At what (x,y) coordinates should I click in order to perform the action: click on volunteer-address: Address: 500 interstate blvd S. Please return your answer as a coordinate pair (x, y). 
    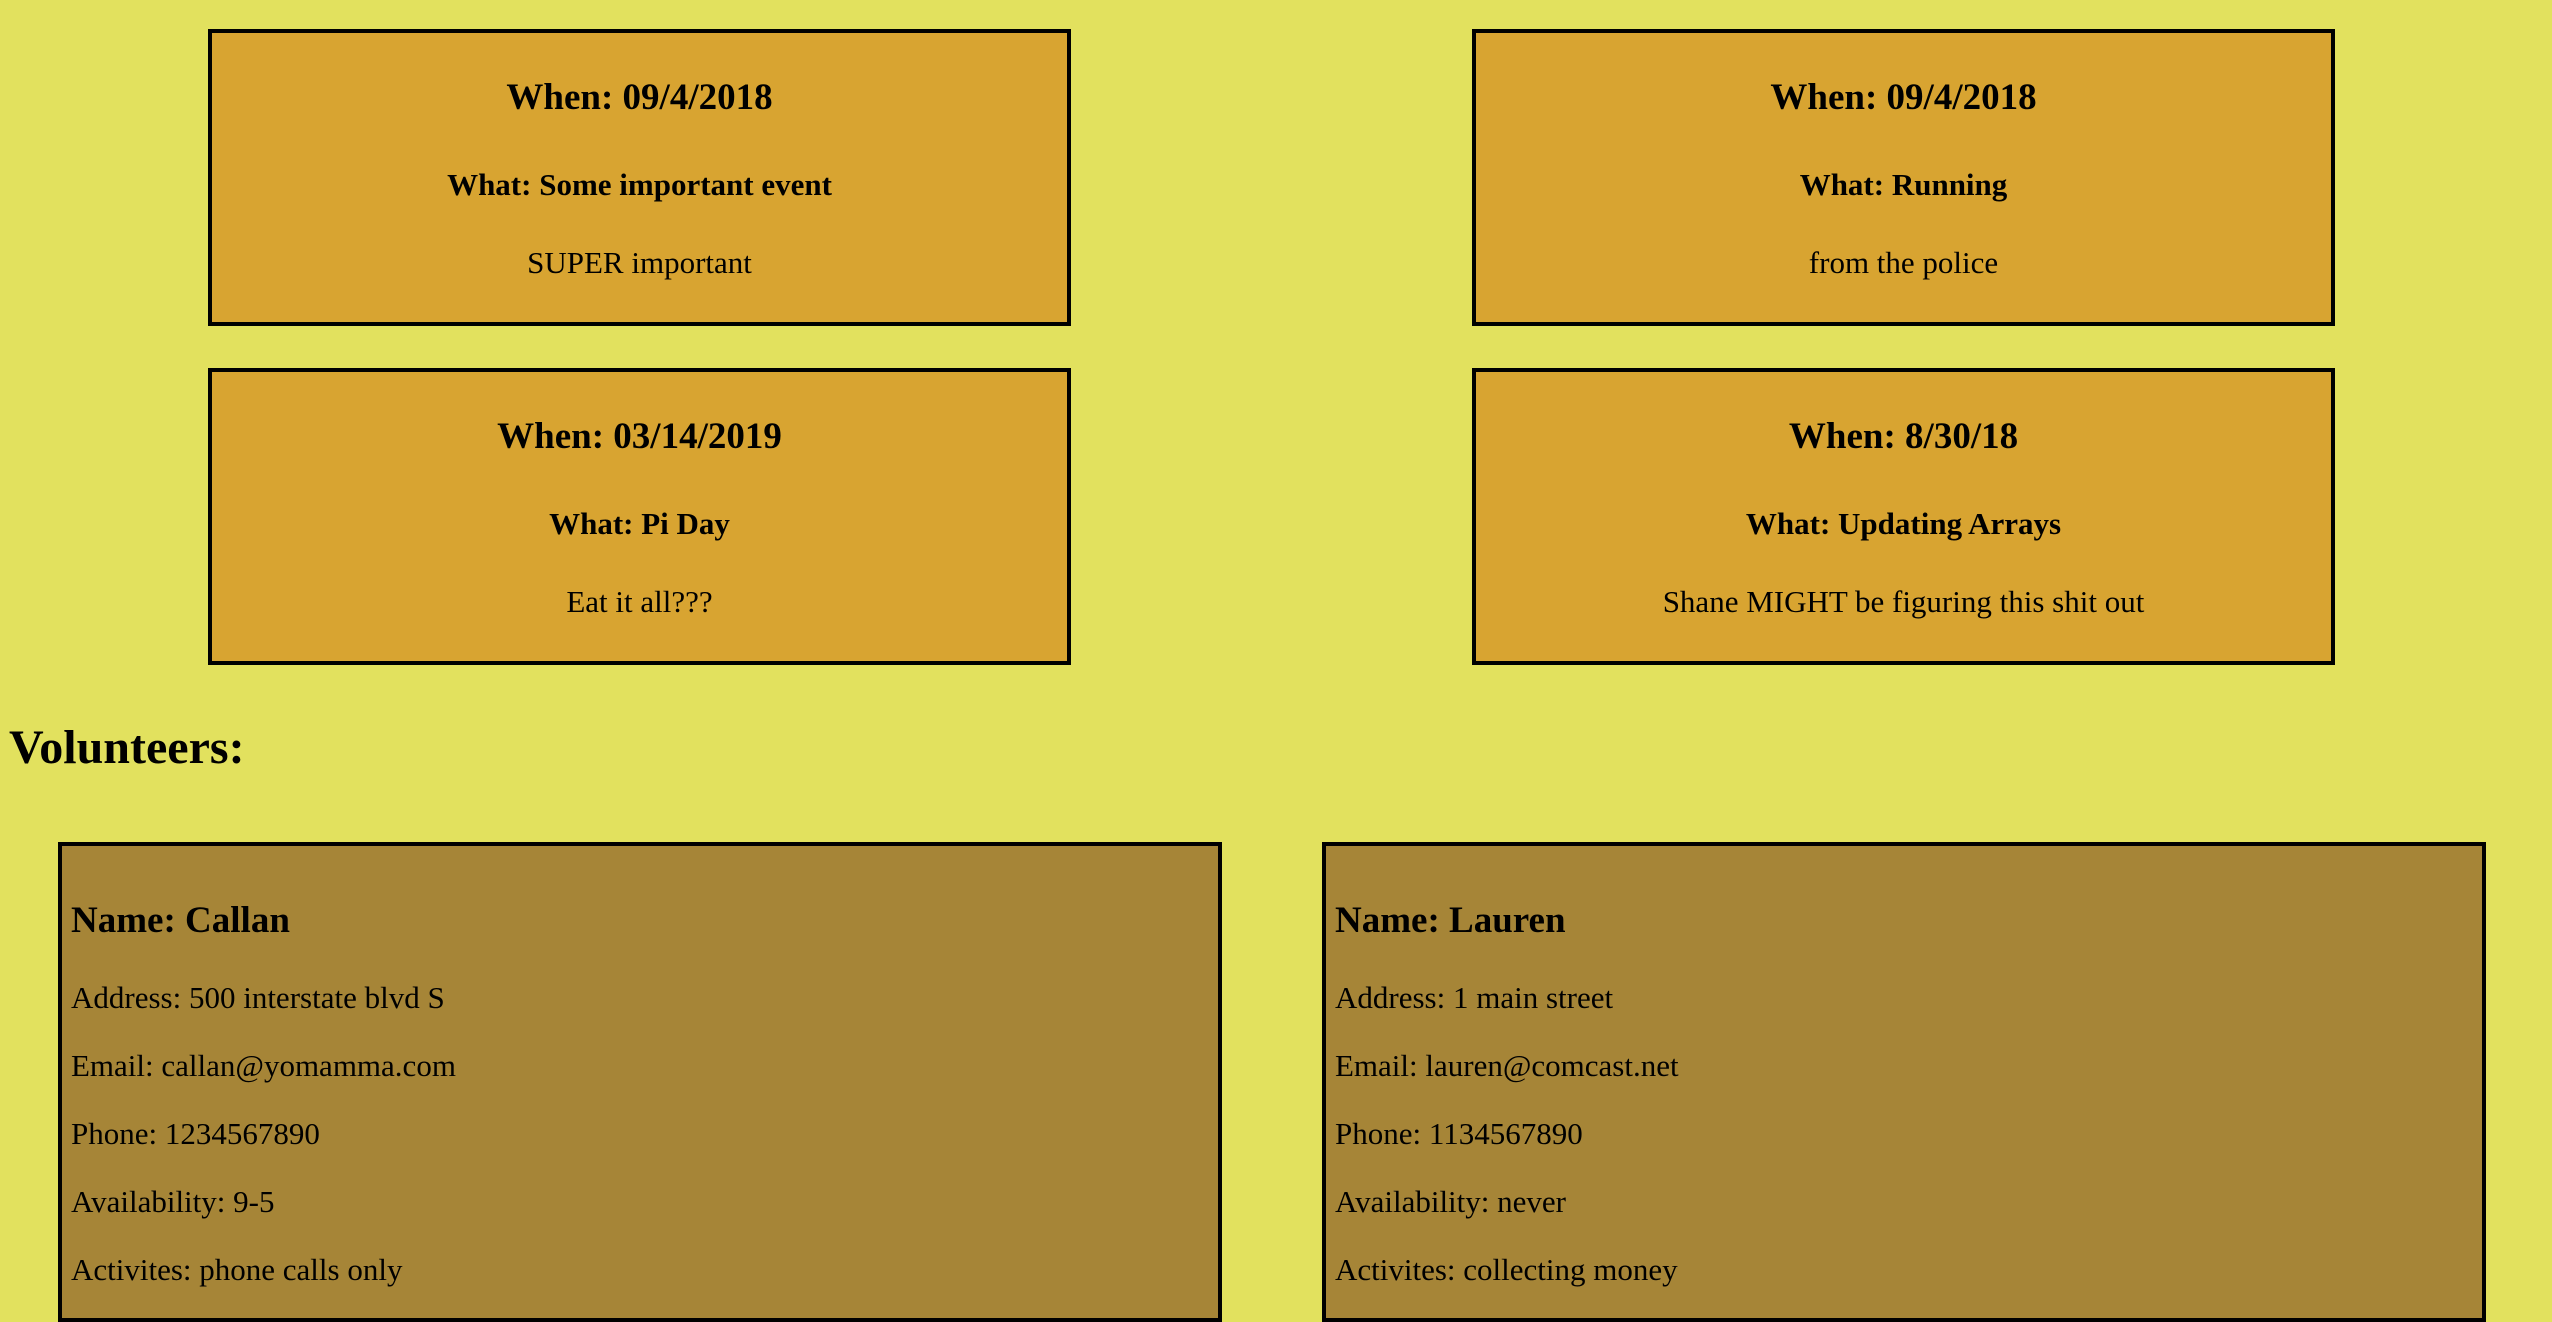
    Looking at the image, I should click on (258, 997).